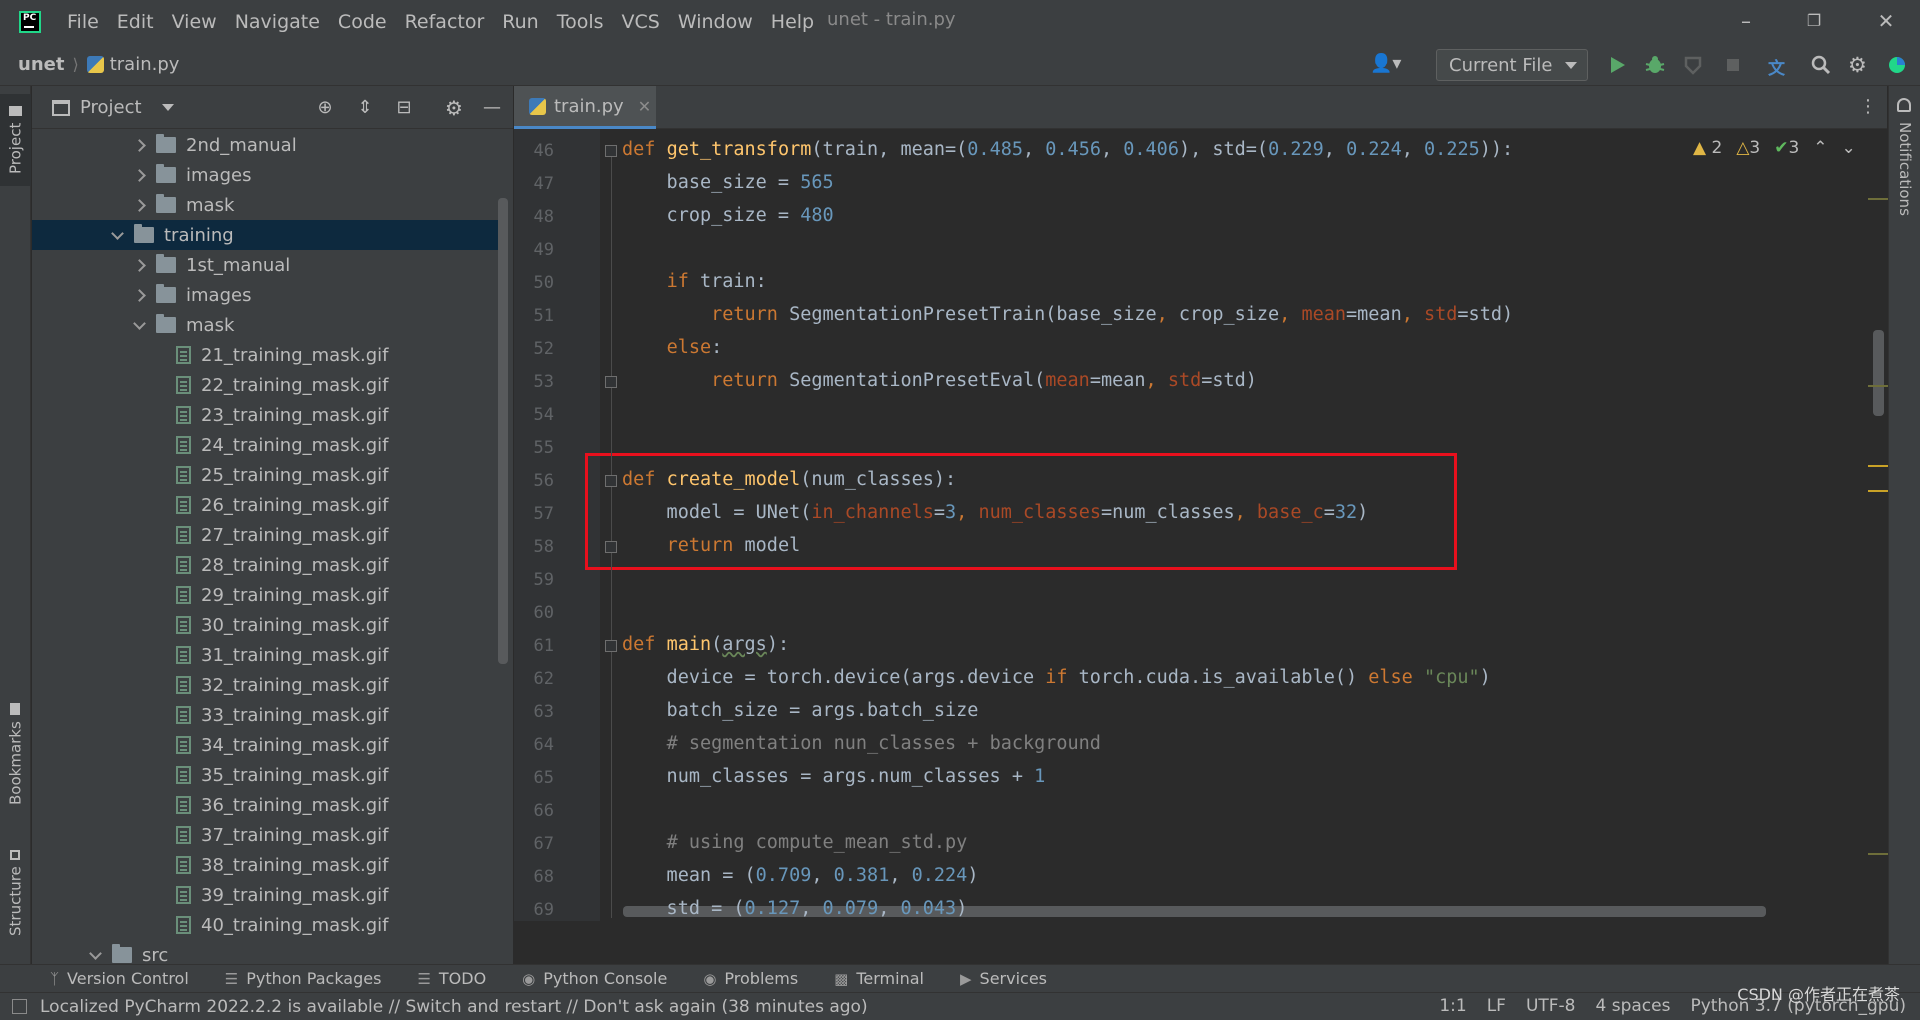  Describe the element at coordinates (795, 908) in the screenshot. I see `code-line: std = (0.127, 0.079, 0.043)` at that location.